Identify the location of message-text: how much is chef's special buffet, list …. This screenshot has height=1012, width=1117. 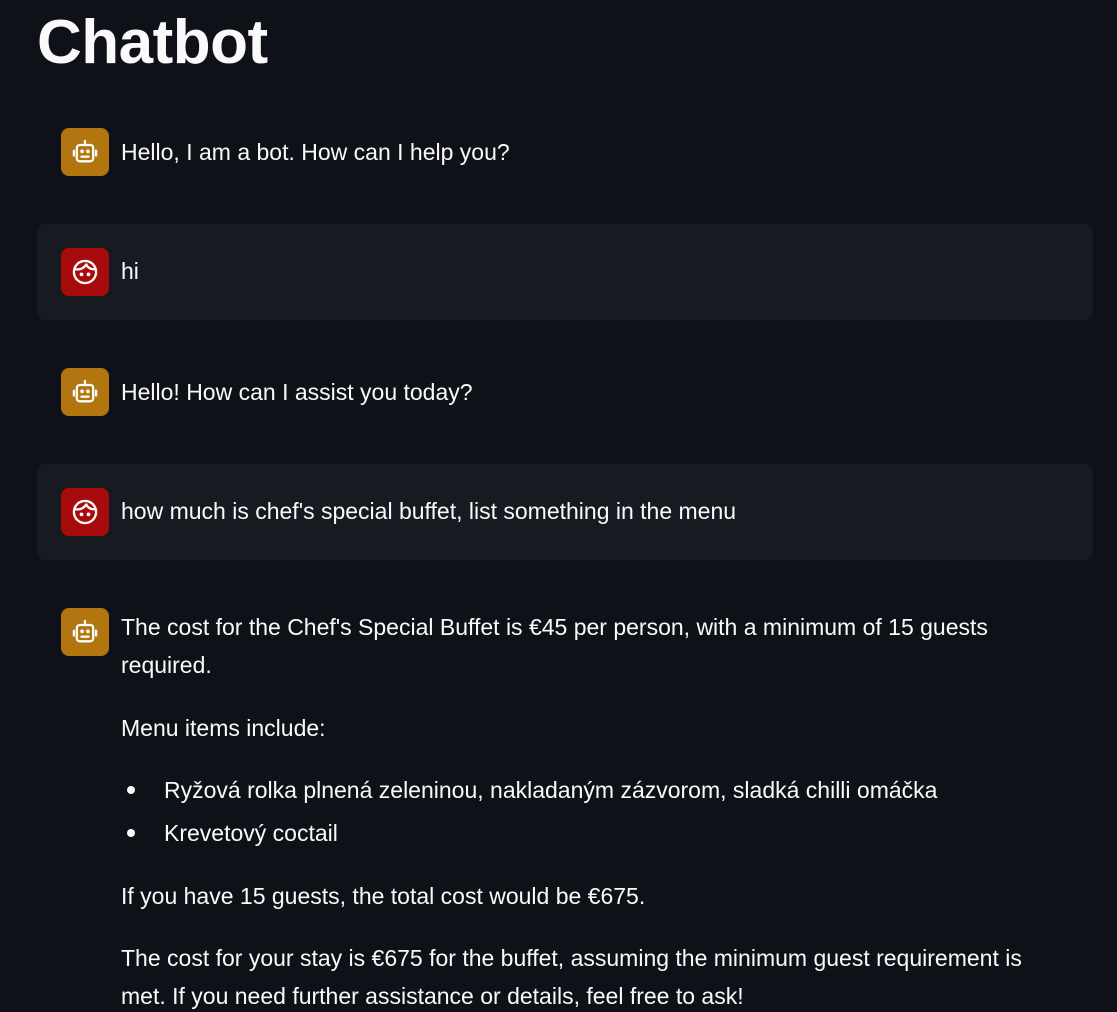
(429, 511).